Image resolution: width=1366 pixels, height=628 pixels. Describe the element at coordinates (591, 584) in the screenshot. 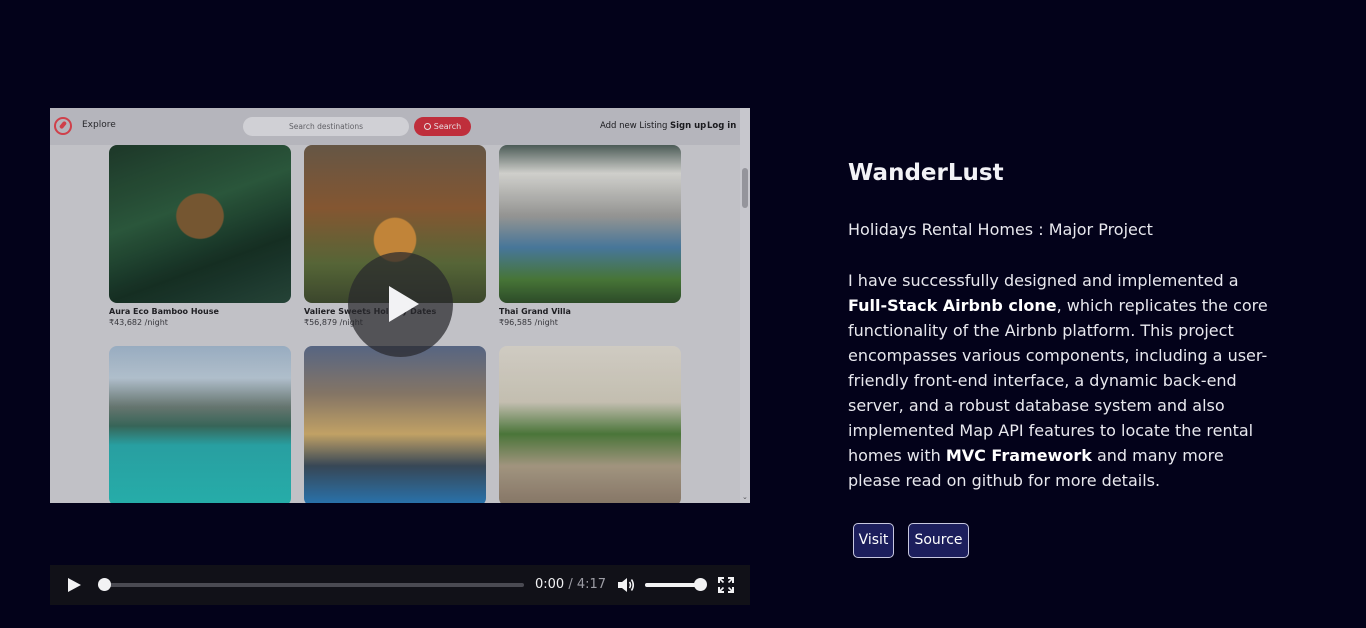

I see `duration: 4:17` at that location.